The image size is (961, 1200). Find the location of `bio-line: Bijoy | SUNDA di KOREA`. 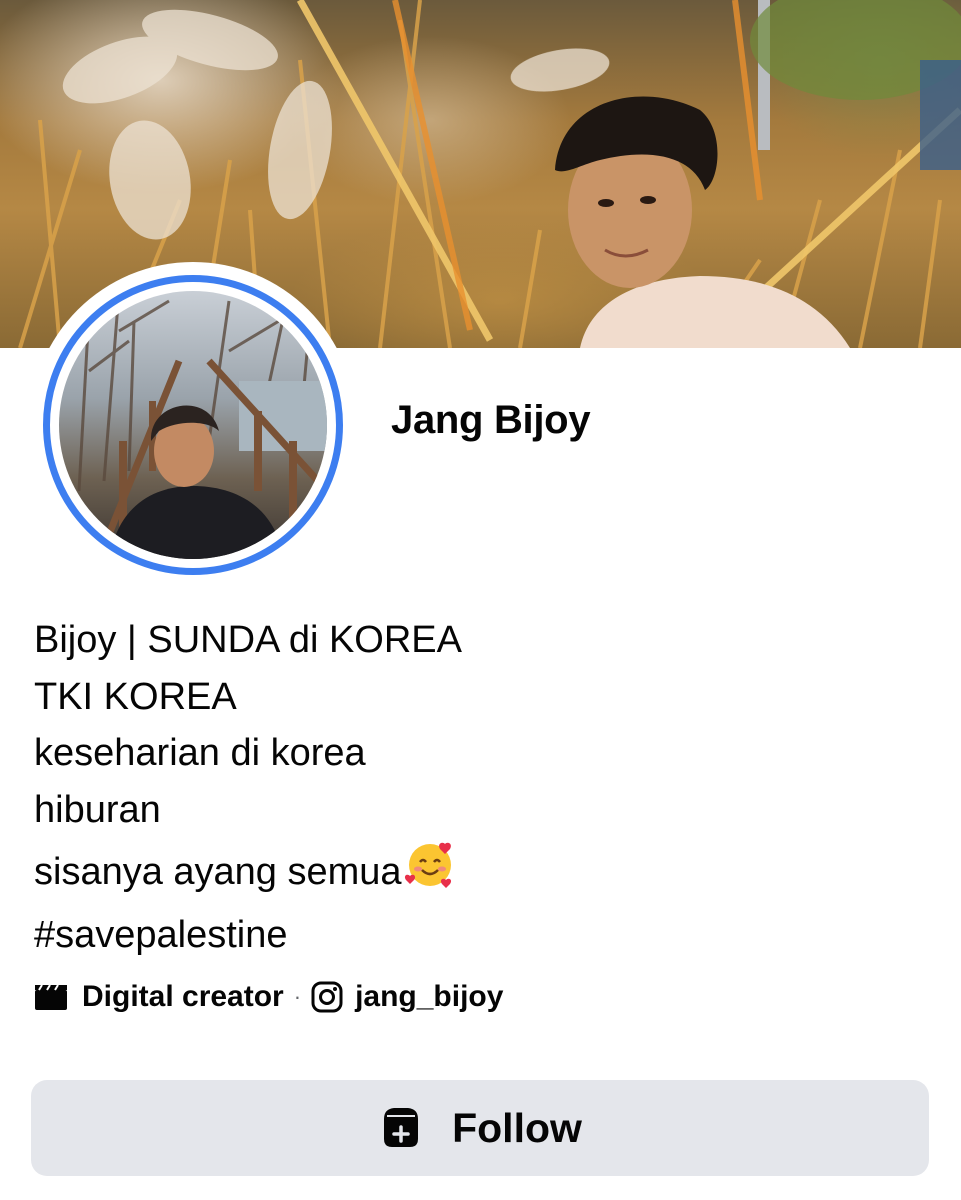

bio-line: Bijoy | SUNDA di KOREA is located at coordinates (248, 640).